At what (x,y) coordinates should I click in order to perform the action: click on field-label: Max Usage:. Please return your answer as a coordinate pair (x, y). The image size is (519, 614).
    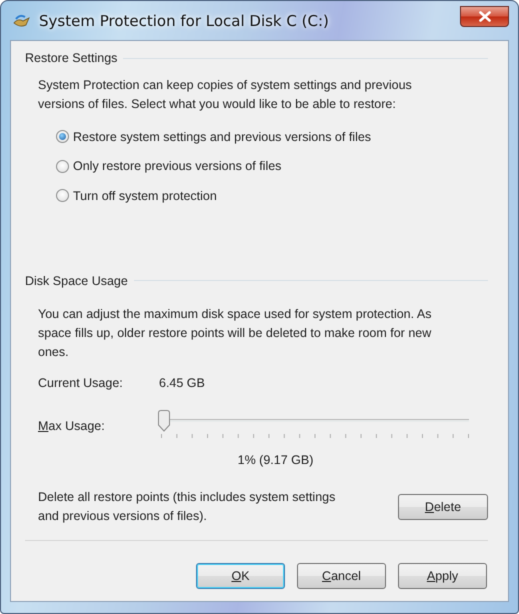
    Looking at the image, I should click on (72, 425).